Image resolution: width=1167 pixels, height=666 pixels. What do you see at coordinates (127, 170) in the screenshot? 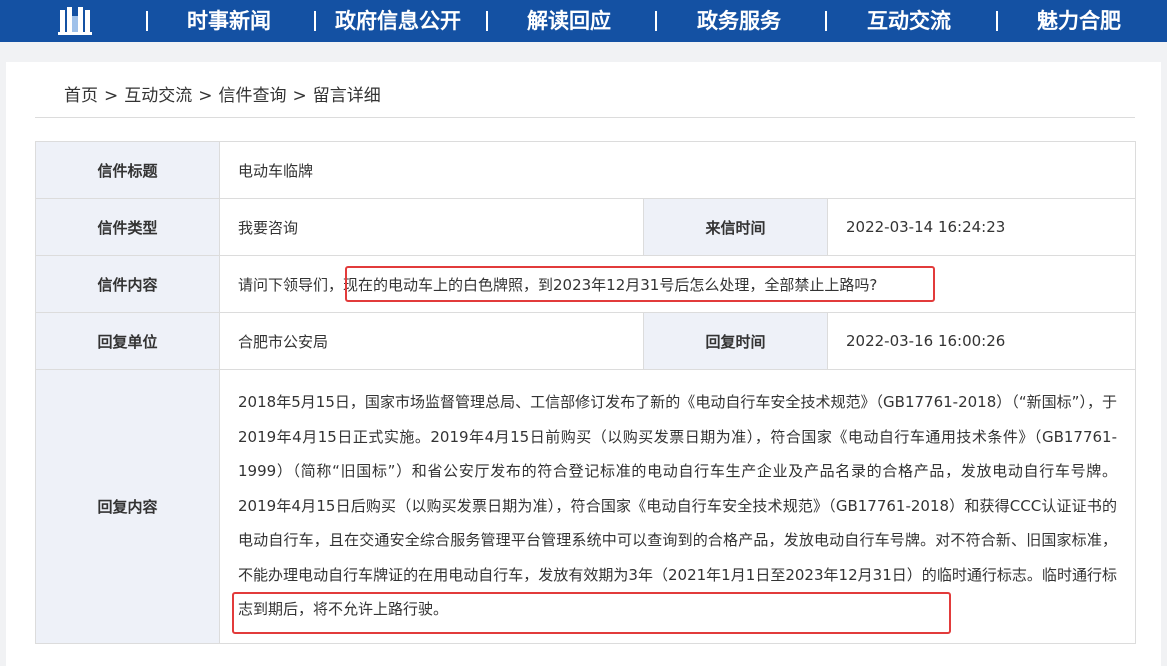
I see `letter-title-label: 信件标题` at bounding box center [127, 170].